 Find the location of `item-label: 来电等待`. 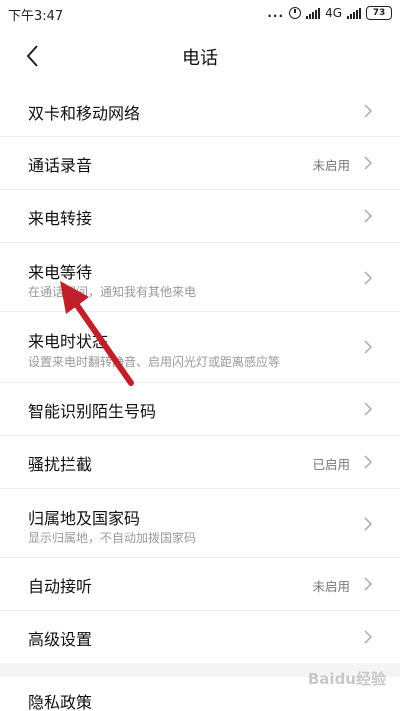

item-label: 来电等待 is located at coordinates (60, 272).